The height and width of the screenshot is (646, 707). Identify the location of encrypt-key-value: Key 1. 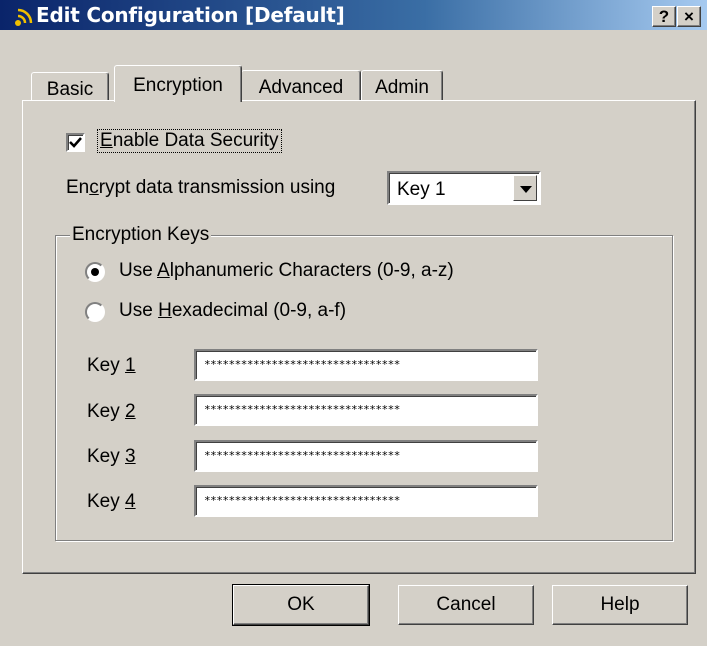
(421, 189).